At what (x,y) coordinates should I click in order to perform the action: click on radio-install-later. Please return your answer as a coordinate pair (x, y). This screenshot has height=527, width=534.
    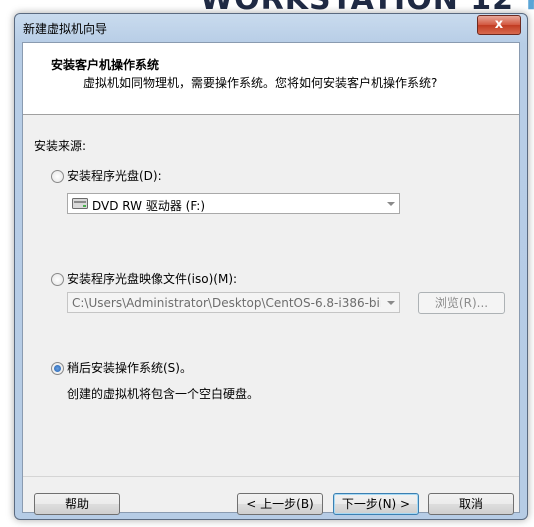
    Looking at the image, I should click on (57, 368).